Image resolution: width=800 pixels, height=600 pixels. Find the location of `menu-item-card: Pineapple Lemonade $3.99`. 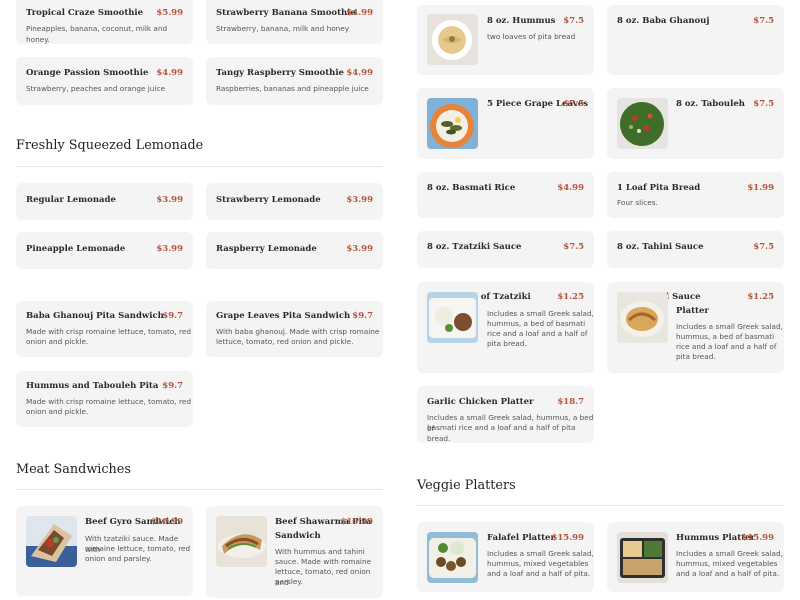

menu-item-card: Pineapple Lemonade $3.99 is located at coordinates (104, 250).